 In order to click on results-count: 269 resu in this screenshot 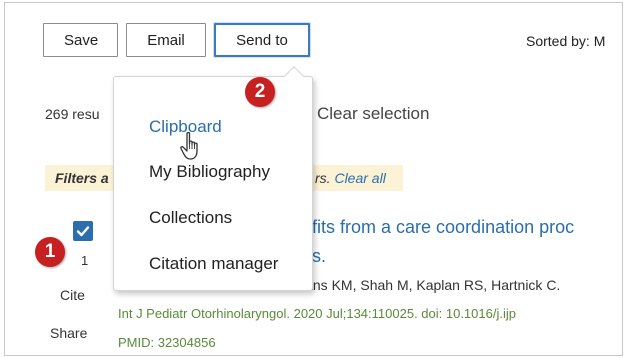, I will do `click(72, 114)`.